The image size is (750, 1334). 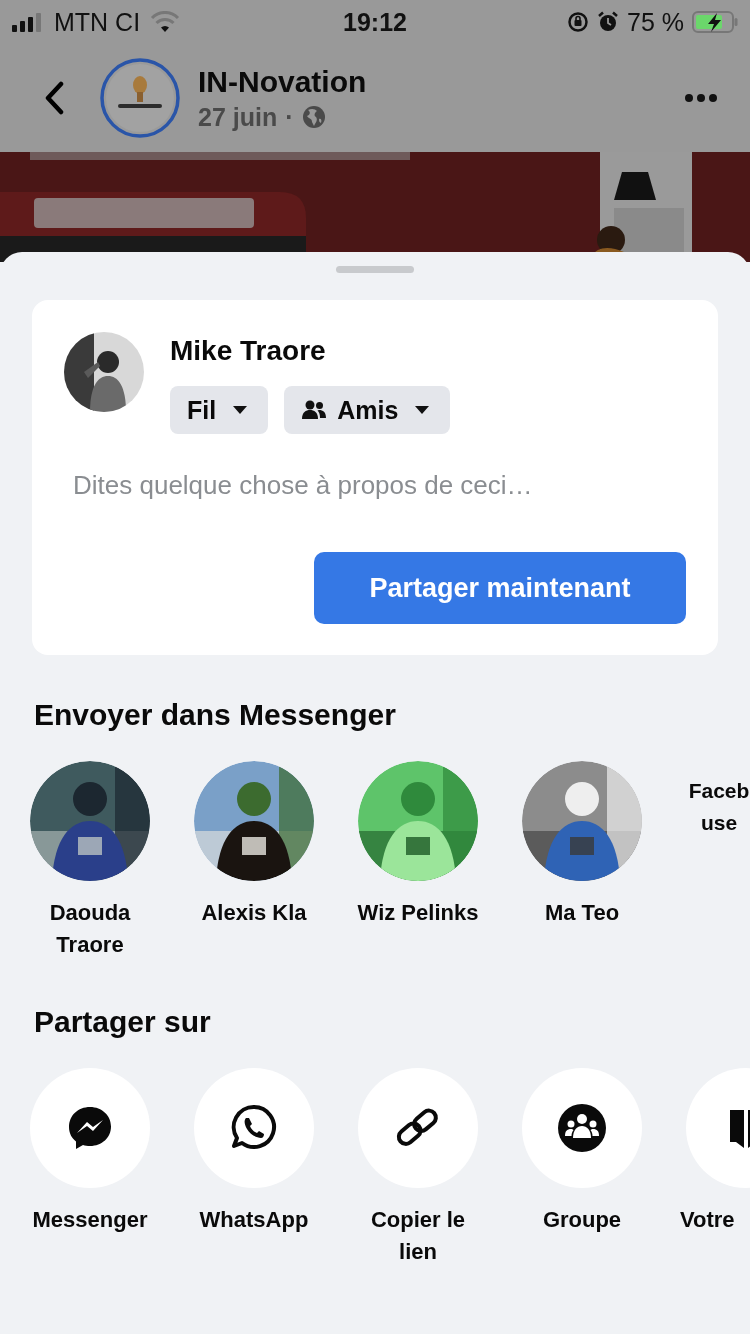 What do you see at coordinates (375, 22) in the screenshot?
I see `clock-time: 19:12` at bounding box center [375, 22].